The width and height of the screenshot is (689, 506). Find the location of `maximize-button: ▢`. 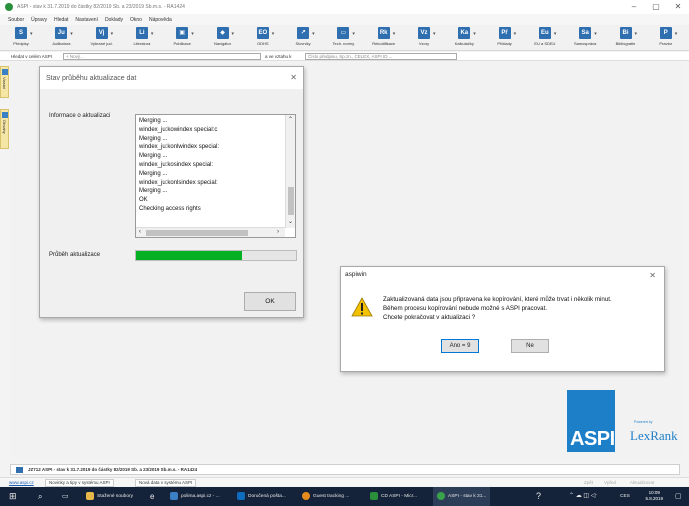

maximize-button: ▢ is located at coordinates (656, 7).